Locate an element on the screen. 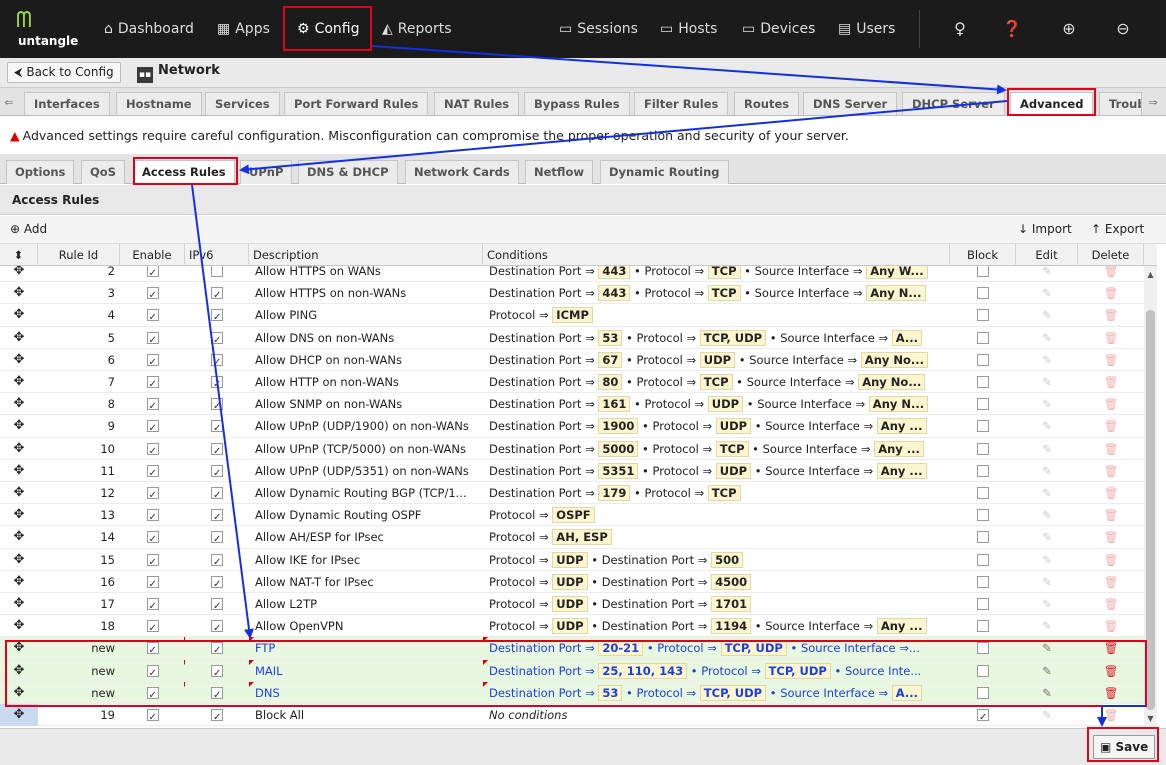 The width and height of the screenshot is (1166, 765). col-rule-id: Rule Id is located at coordinates (79, 255).